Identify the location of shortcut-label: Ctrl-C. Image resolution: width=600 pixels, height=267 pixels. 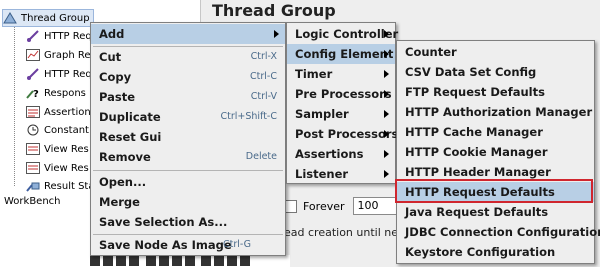
(263, 76).